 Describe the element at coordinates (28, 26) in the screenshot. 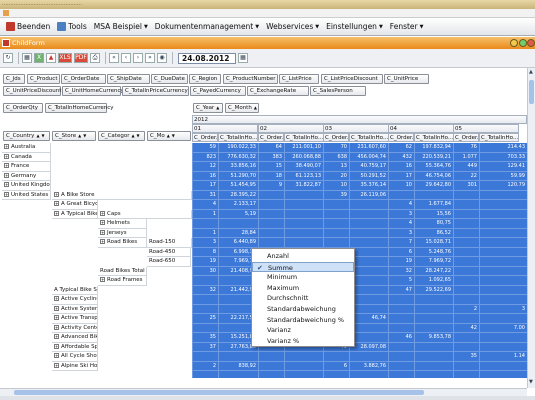

I see `menu-item-beenden: Beenden` at that location.